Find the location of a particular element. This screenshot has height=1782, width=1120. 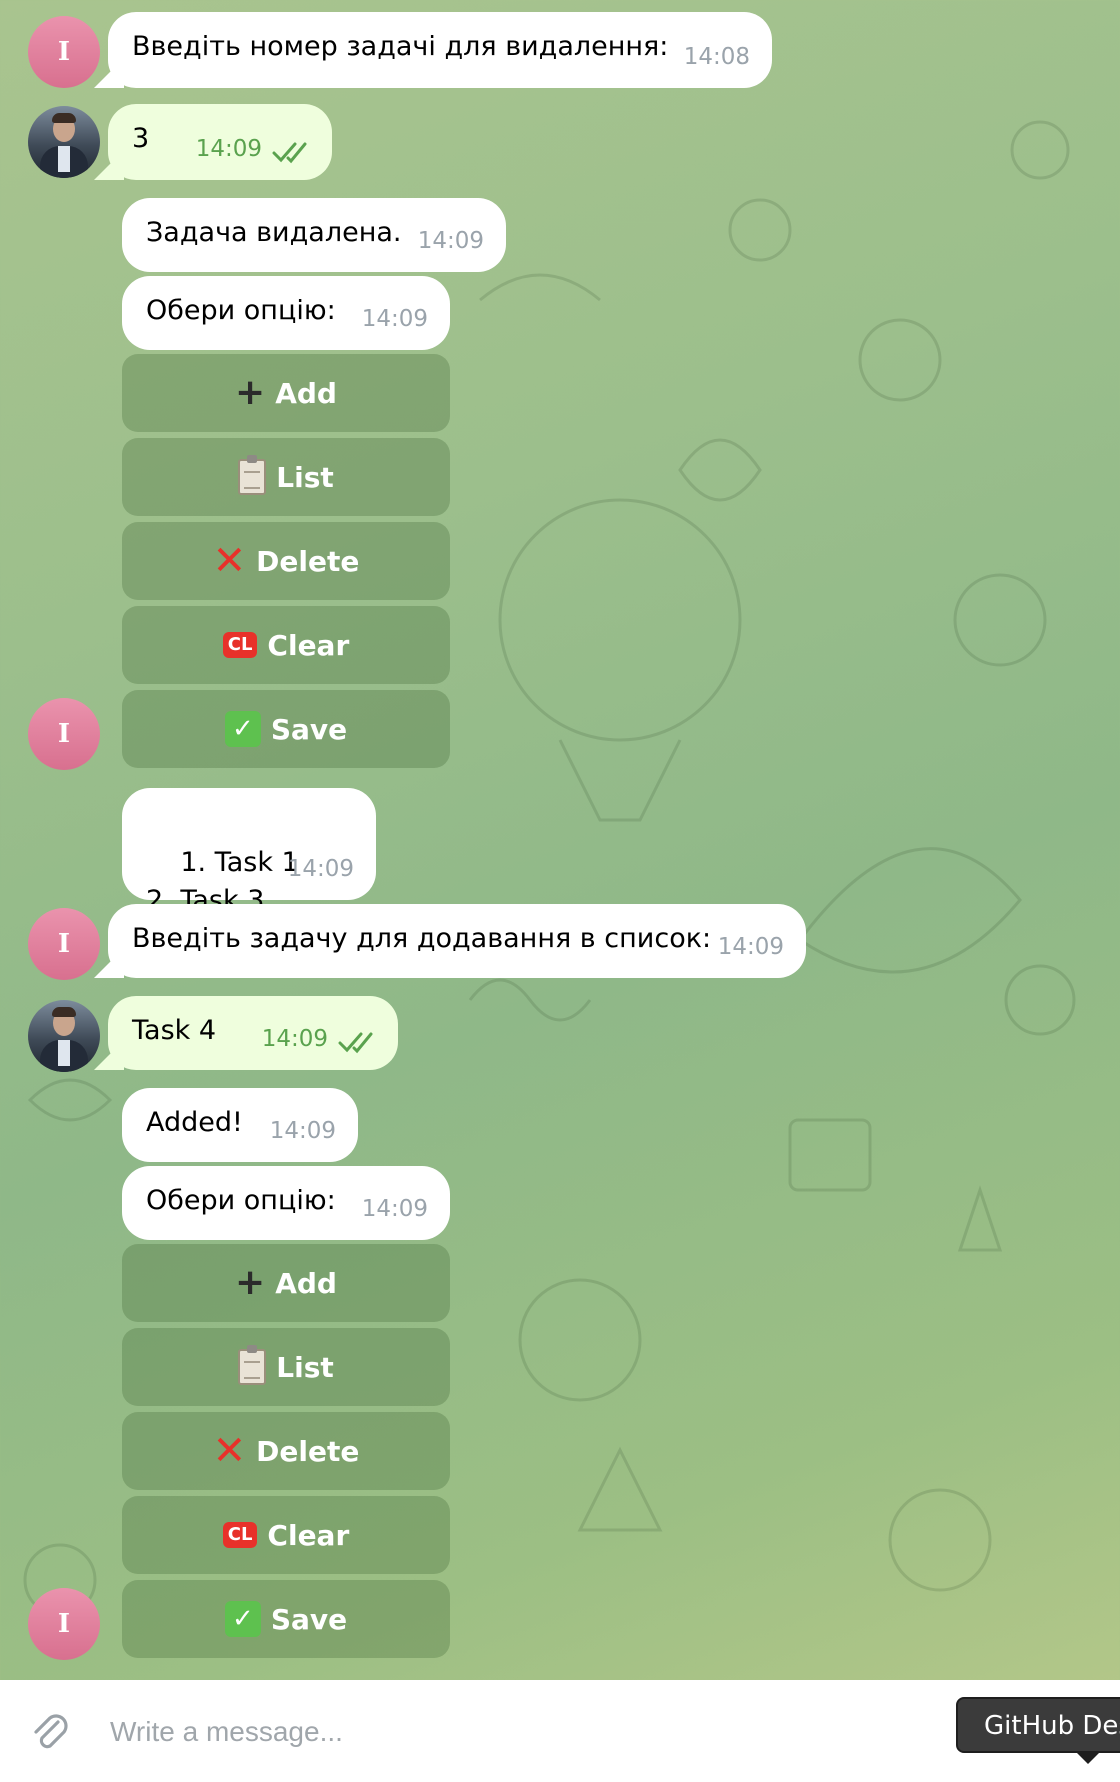

message-bubble: Задача видалена. 14:09 is located at coordinates (314, 235).